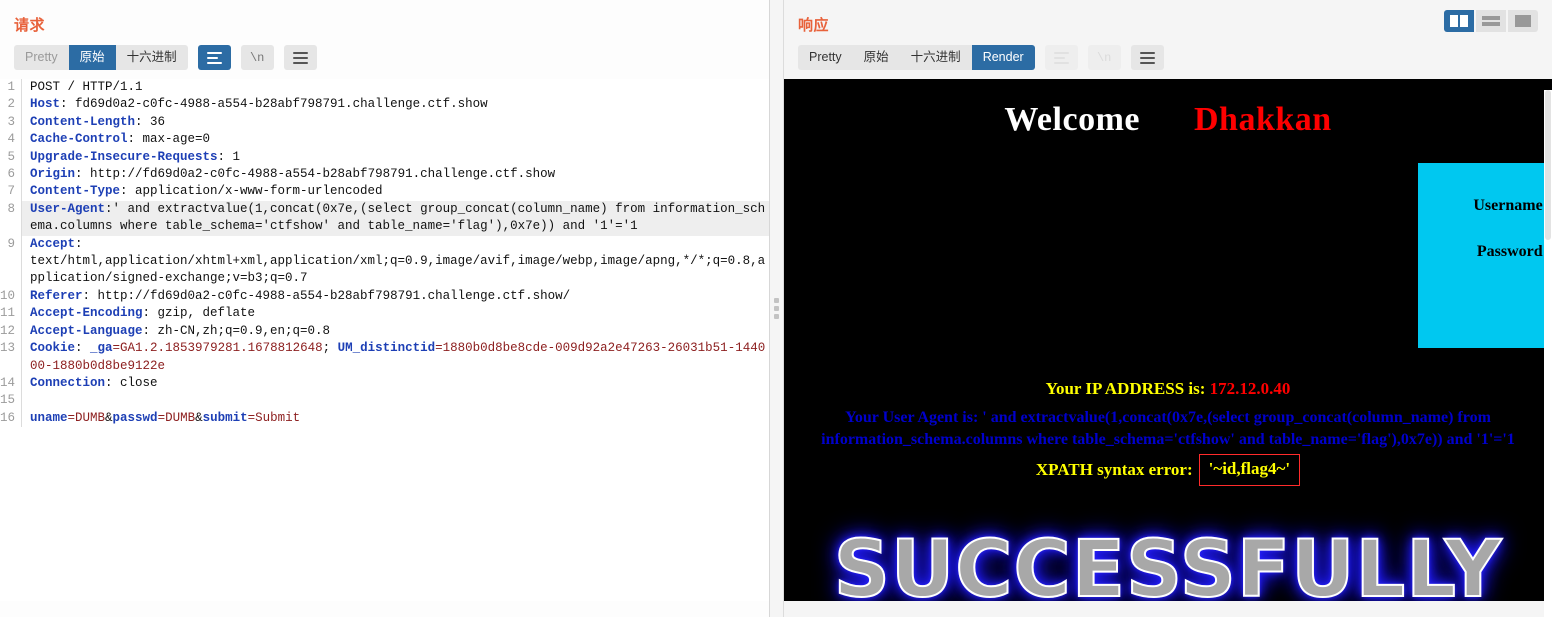 Image resolution: width=1552 pixels, height=617 pixels. Describe the element at coordinates (11, 383) in the screenshot. I see `line-number: 14` at that location.